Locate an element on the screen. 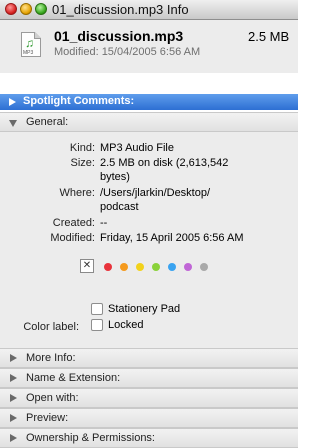 The height and width of the screenshot is (448, 320). kind-label: Kind: is located at coordinates (82, 148).